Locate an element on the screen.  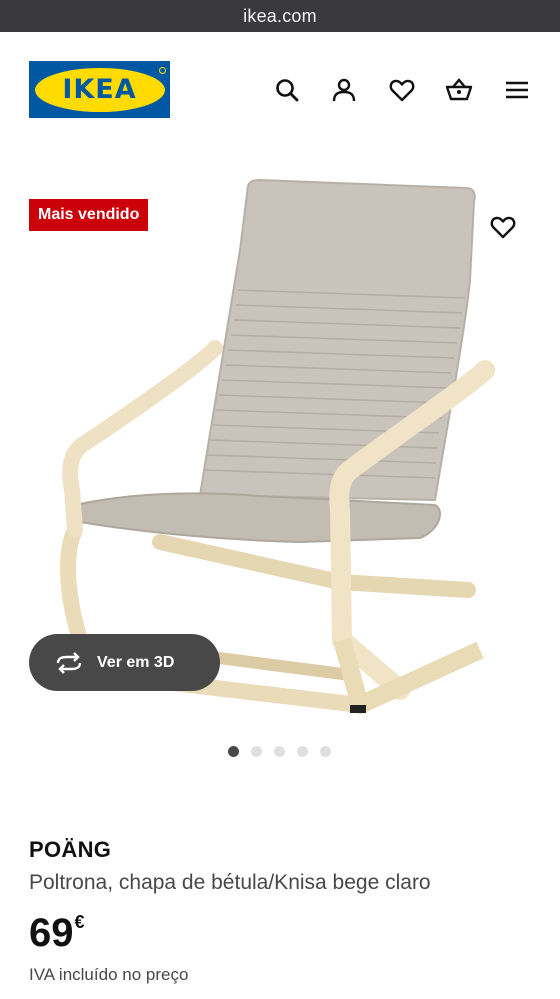
url-text: ikea.com is located at coordinates (280, 15).